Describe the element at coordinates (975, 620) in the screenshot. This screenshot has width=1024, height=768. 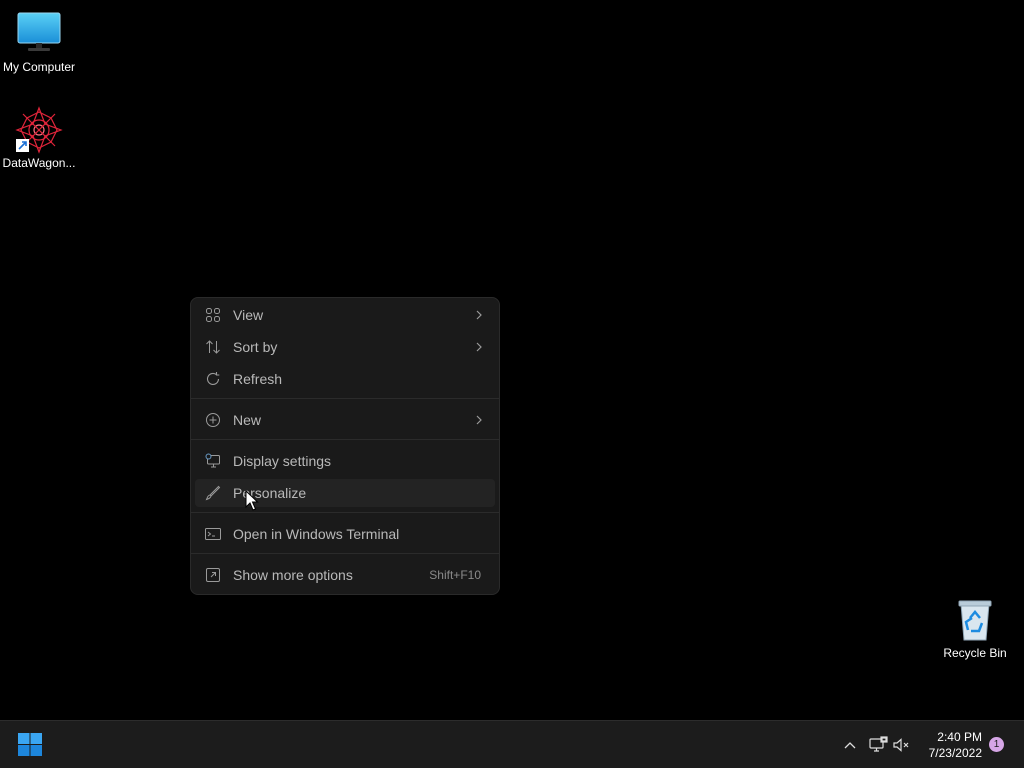
I see `recycle-bin-icon` at that location.